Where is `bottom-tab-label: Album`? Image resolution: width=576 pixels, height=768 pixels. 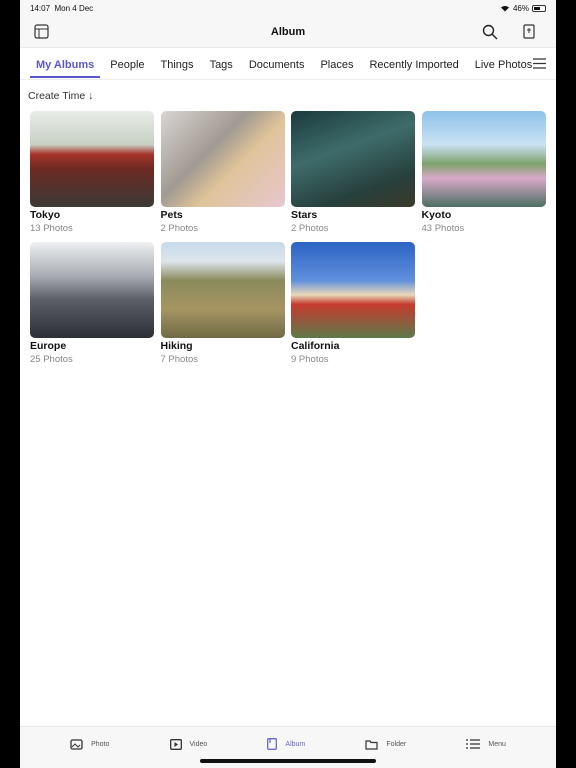
bottom-tab-label: Album is located at coordinates (295, 744).